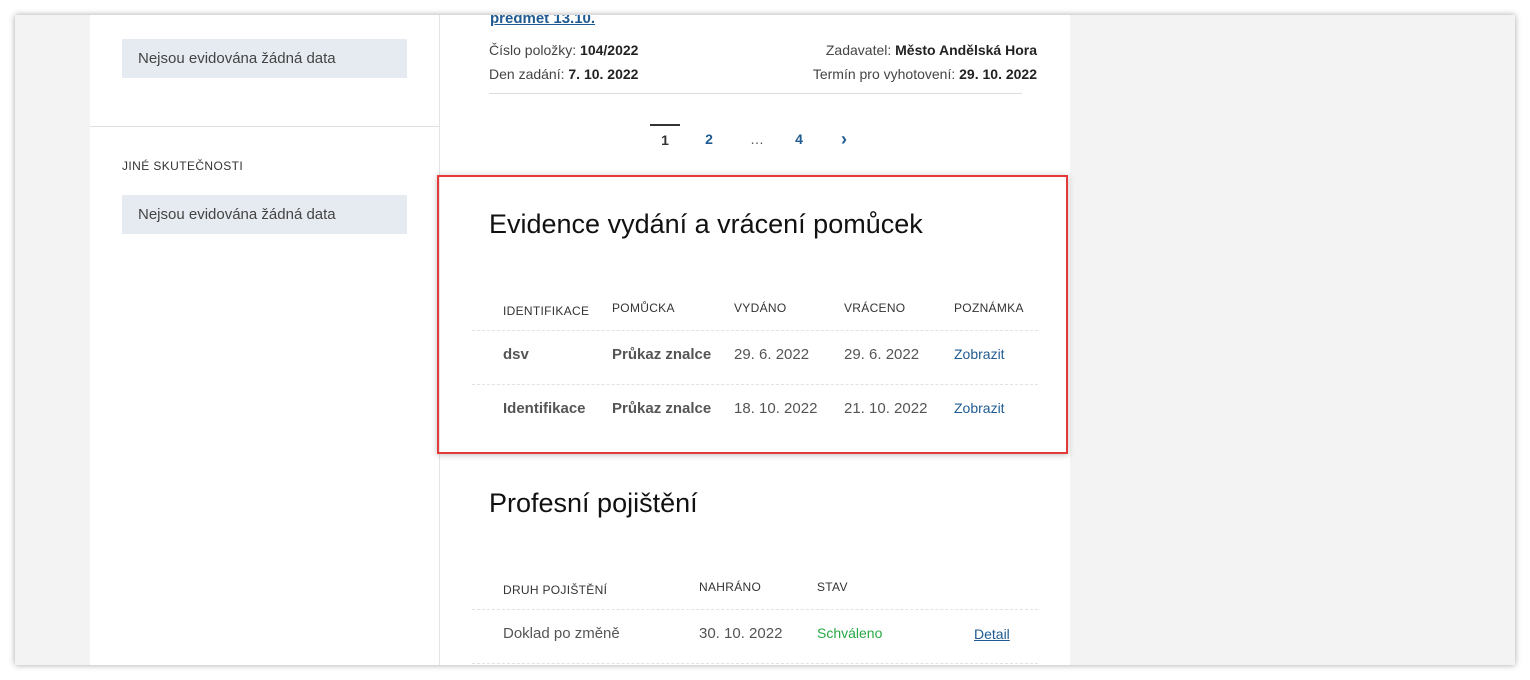 Image resolution: width=1530 pixels, height=680 pixels. I want to click on deadline-value: 29. 10. 2022, so click(998, 74).